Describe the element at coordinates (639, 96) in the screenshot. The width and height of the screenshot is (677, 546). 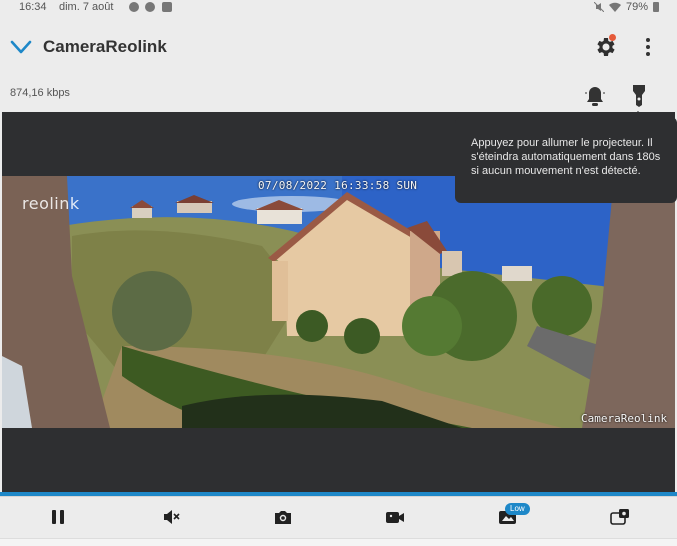
I see `spotlight-icon` at that location.